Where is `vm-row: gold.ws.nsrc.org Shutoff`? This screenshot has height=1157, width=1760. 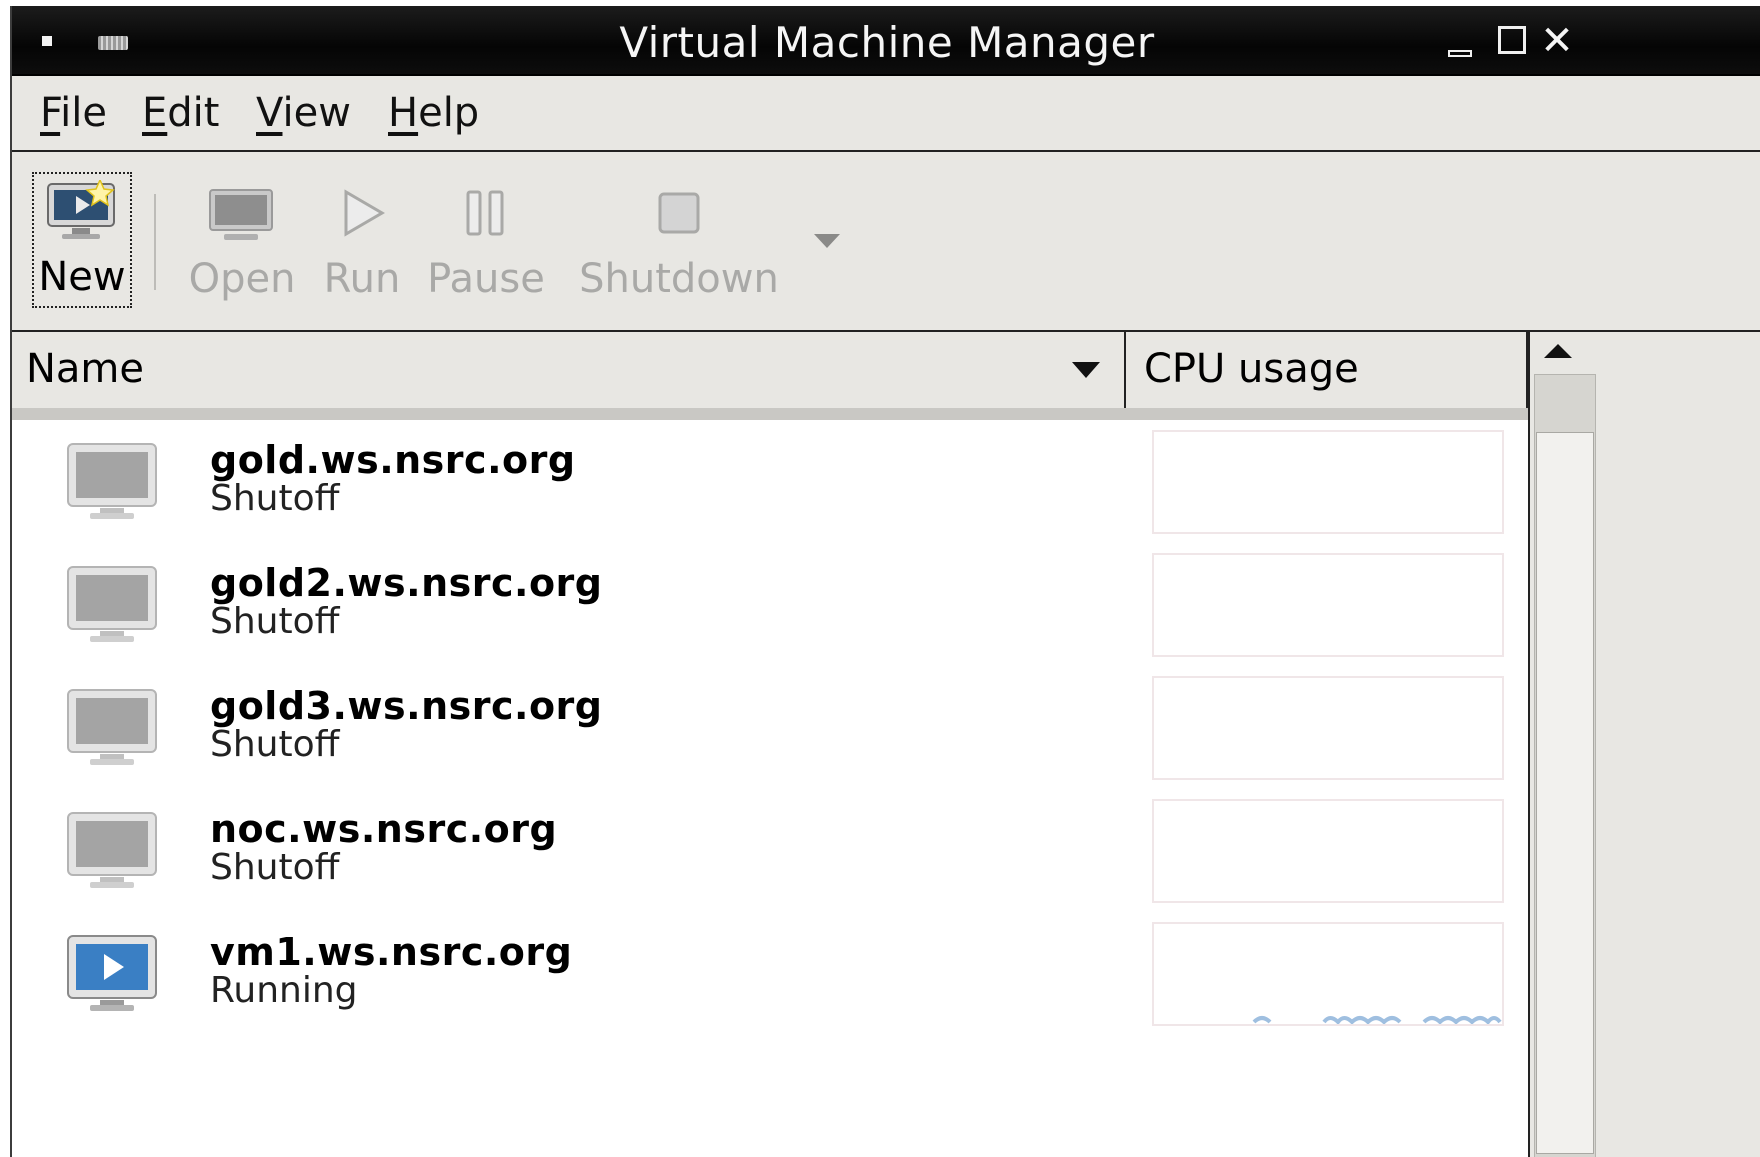 vm-row: gold.ws.nsrc.org Shutoff is located at coordinates (770, 481).